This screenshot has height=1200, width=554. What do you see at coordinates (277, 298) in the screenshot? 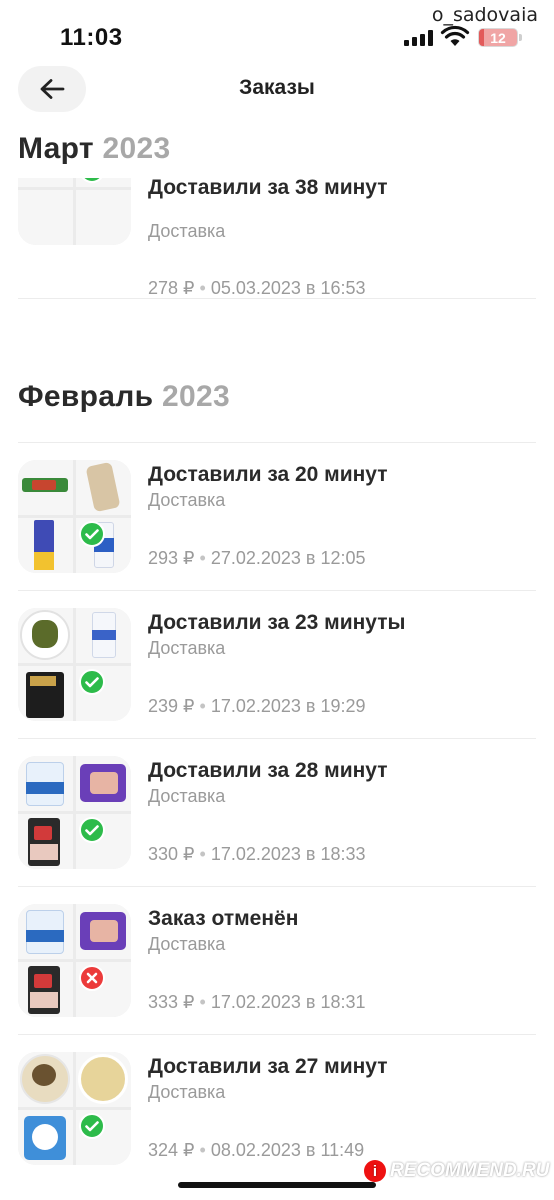
I see `divider` at bounding box center [277, 298].